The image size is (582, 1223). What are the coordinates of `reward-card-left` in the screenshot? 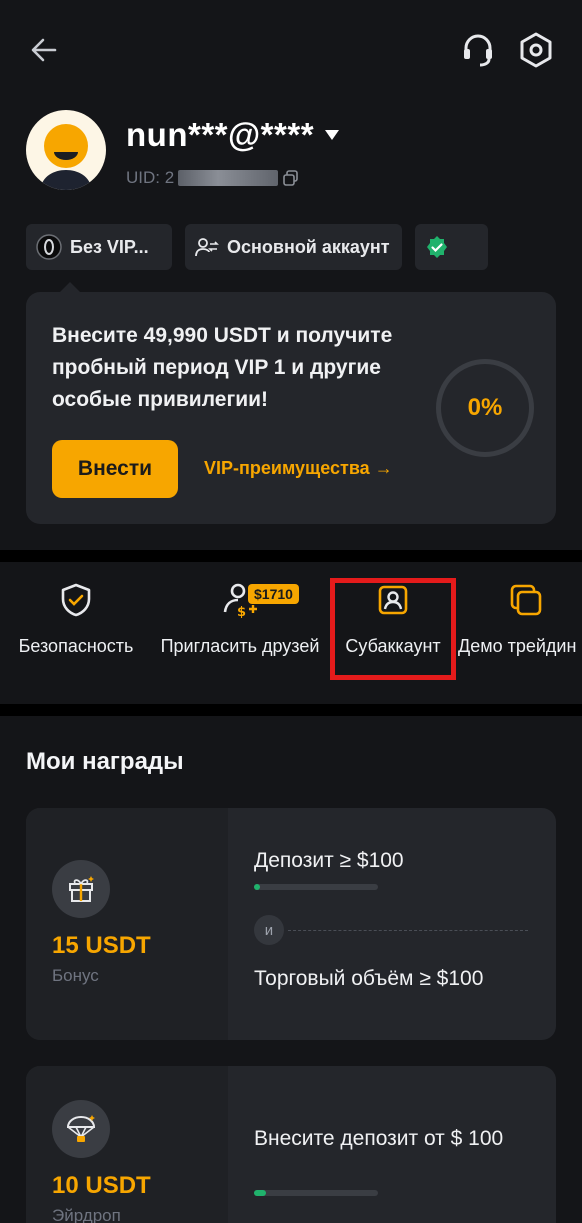 It's located at (127, 924).